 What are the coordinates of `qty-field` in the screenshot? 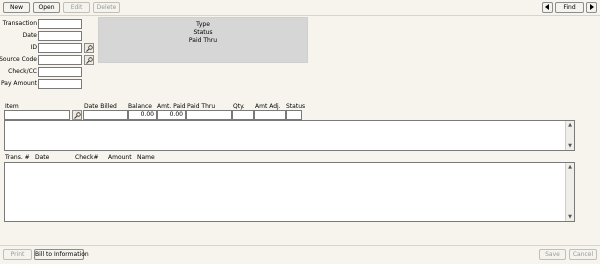 It's located at (243, 115).